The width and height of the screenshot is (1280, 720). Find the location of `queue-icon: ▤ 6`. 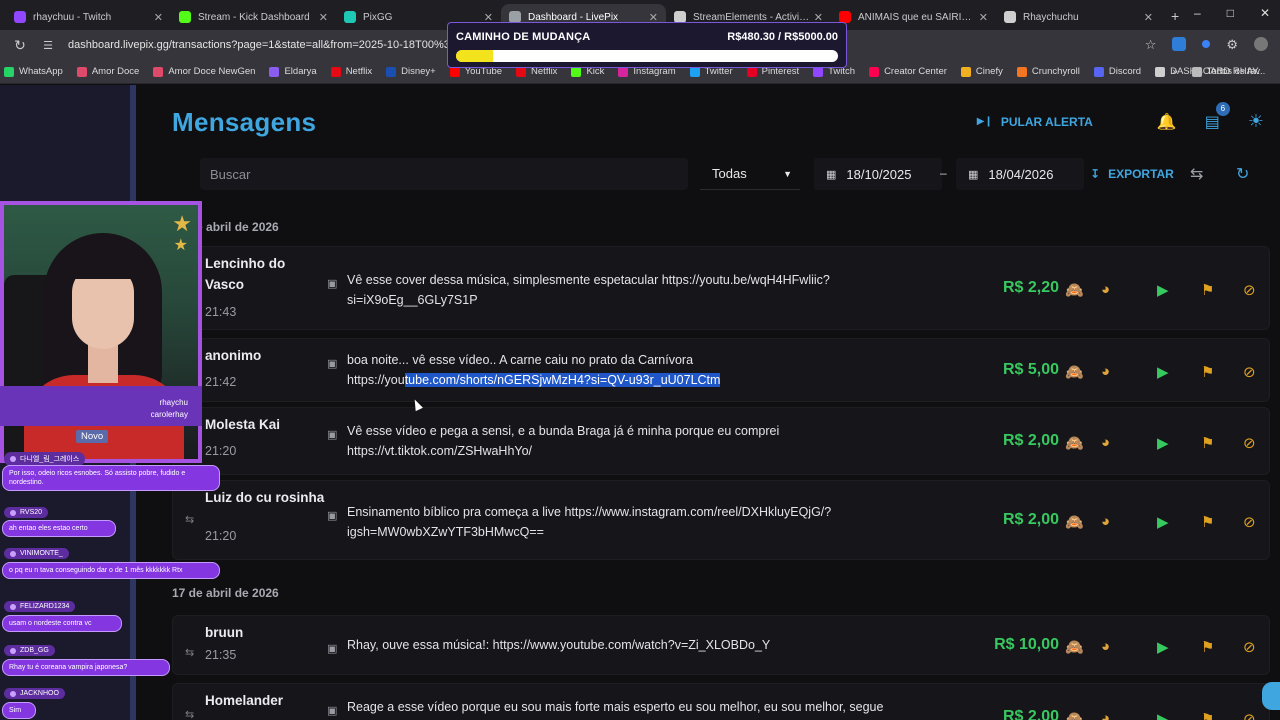

queue-icon: ▤ 6 is located at coordinates (1217, 116).